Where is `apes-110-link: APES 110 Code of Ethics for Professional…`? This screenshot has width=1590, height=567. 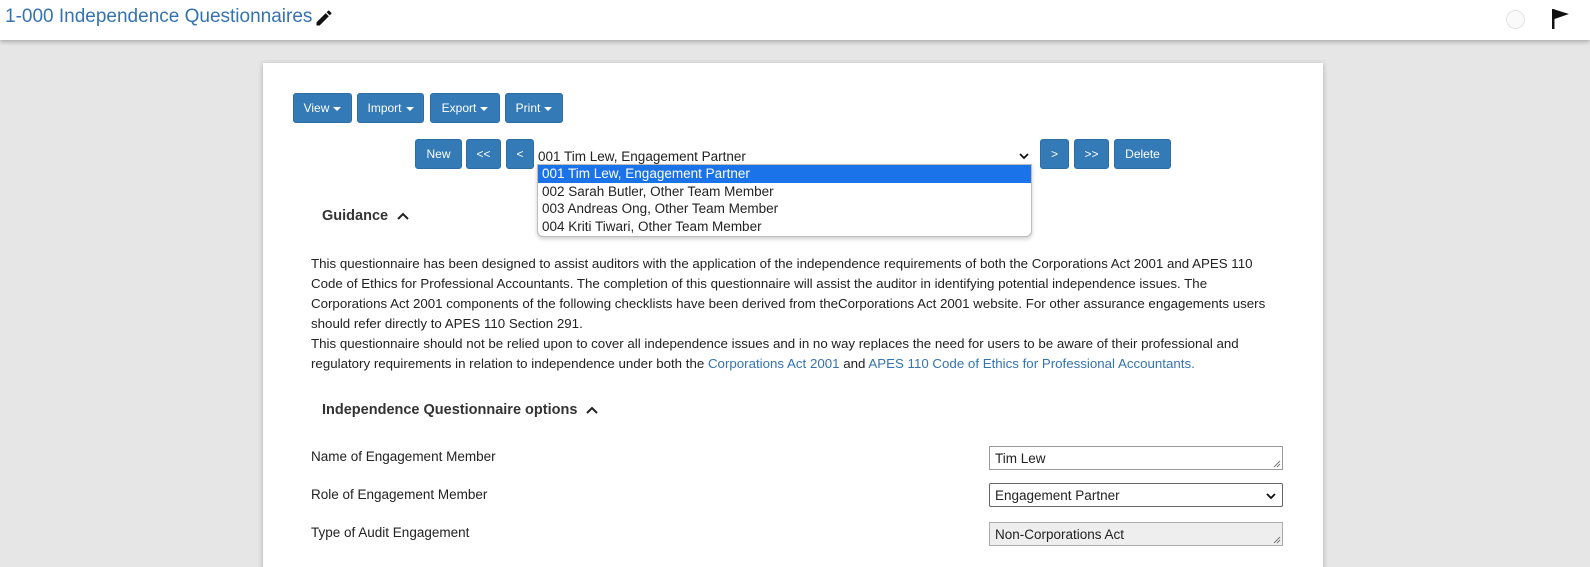 apes-110-link: APES 110 Code of Ethics for Professional… is located at coordinates (1031, 363).